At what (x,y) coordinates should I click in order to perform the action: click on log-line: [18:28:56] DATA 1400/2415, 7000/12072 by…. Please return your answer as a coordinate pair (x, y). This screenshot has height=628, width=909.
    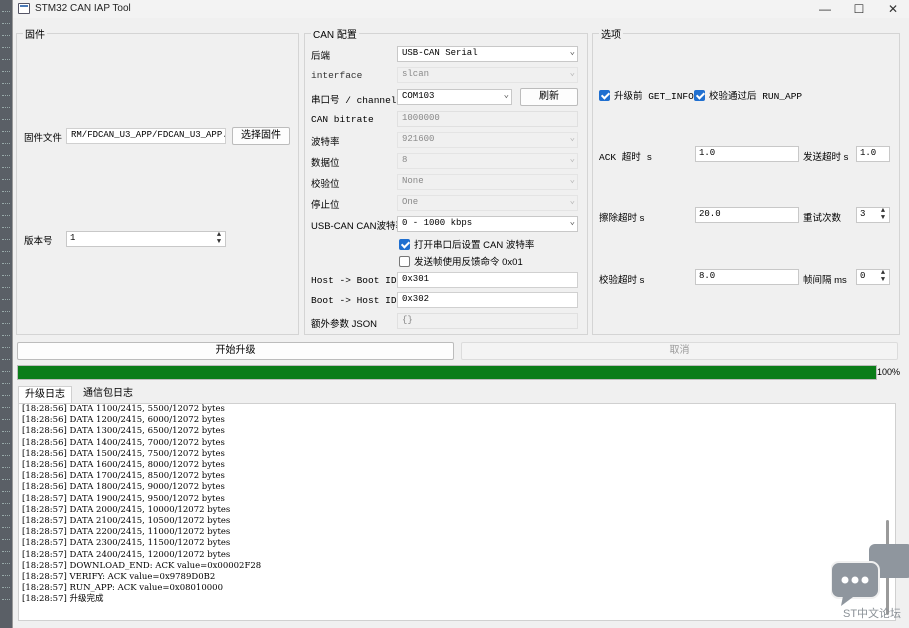
    Looking at the image, I should click on (123, 442).